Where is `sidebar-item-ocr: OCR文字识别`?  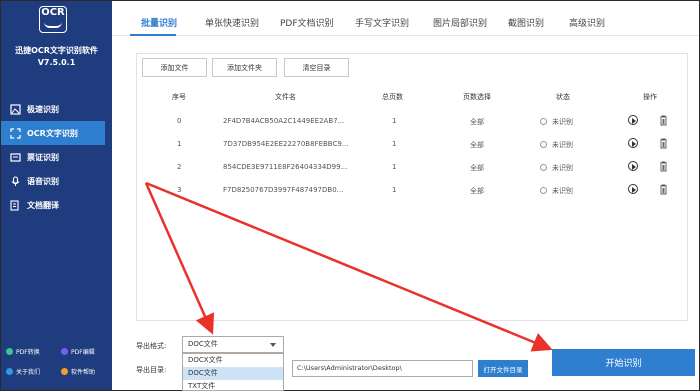
sidebar-item-ocr: OCR文字识别 is located at coordinates (53, 133).